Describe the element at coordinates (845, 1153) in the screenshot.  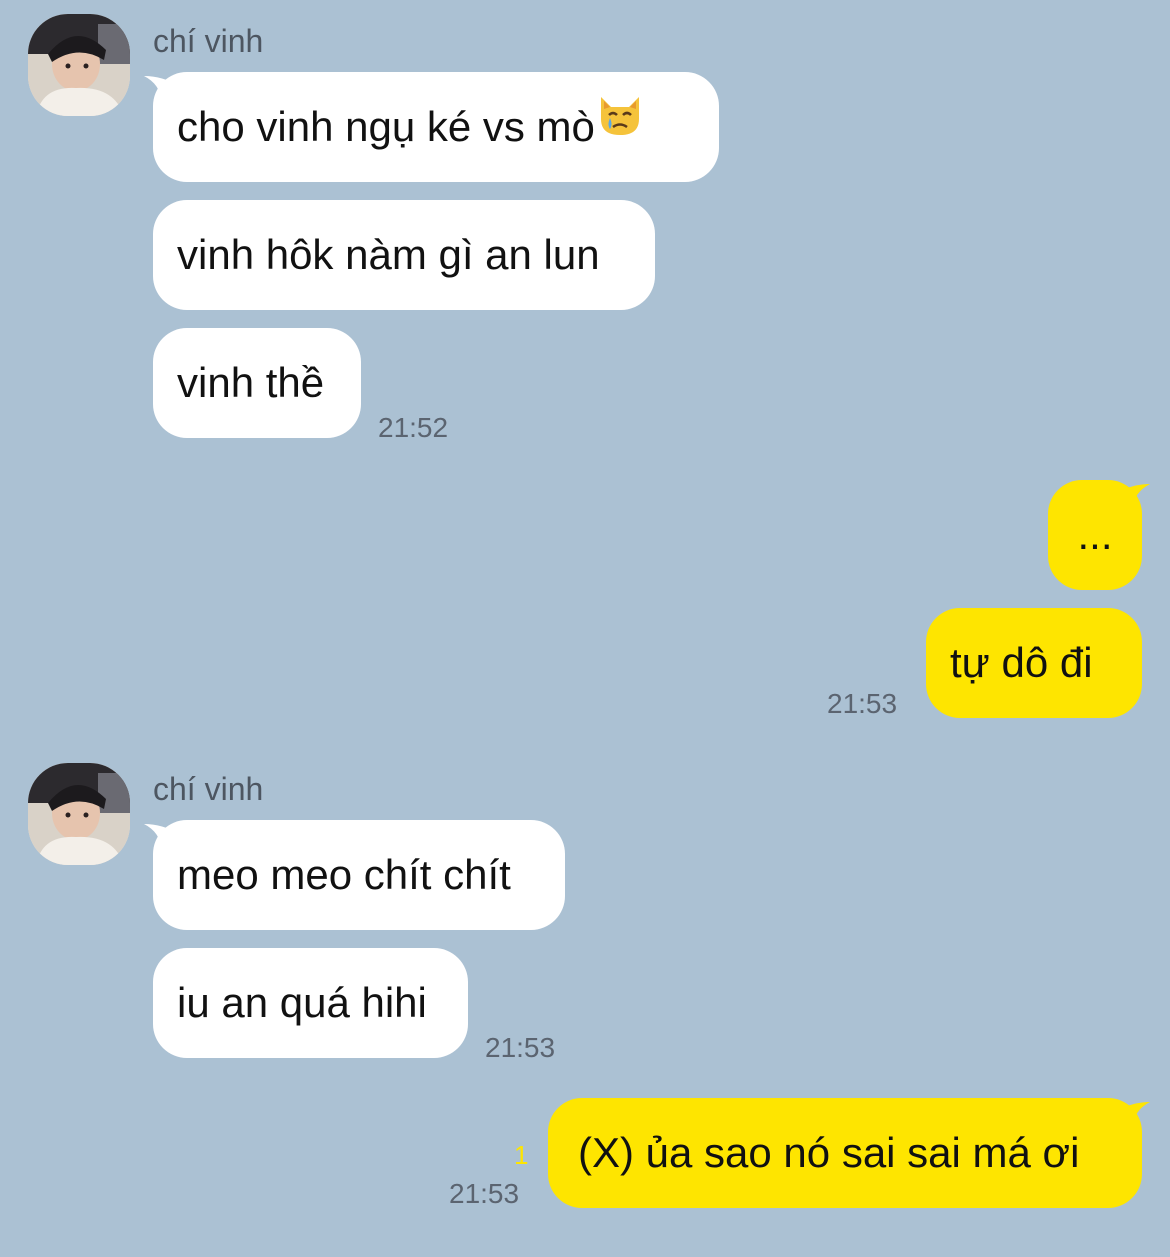
I see `outgoing-message: (X) ủa sao nó sai sai má ơi` at that location.